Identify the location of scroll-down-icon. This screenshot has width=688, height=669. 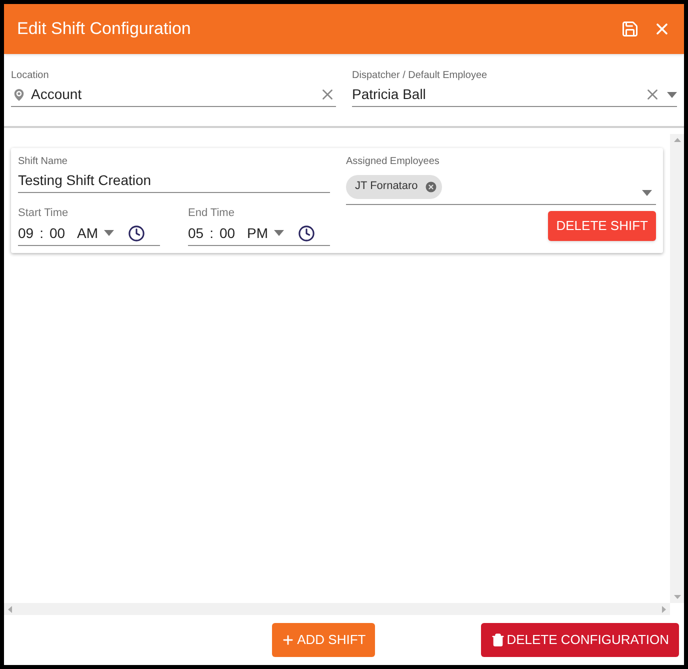
(677, 597).